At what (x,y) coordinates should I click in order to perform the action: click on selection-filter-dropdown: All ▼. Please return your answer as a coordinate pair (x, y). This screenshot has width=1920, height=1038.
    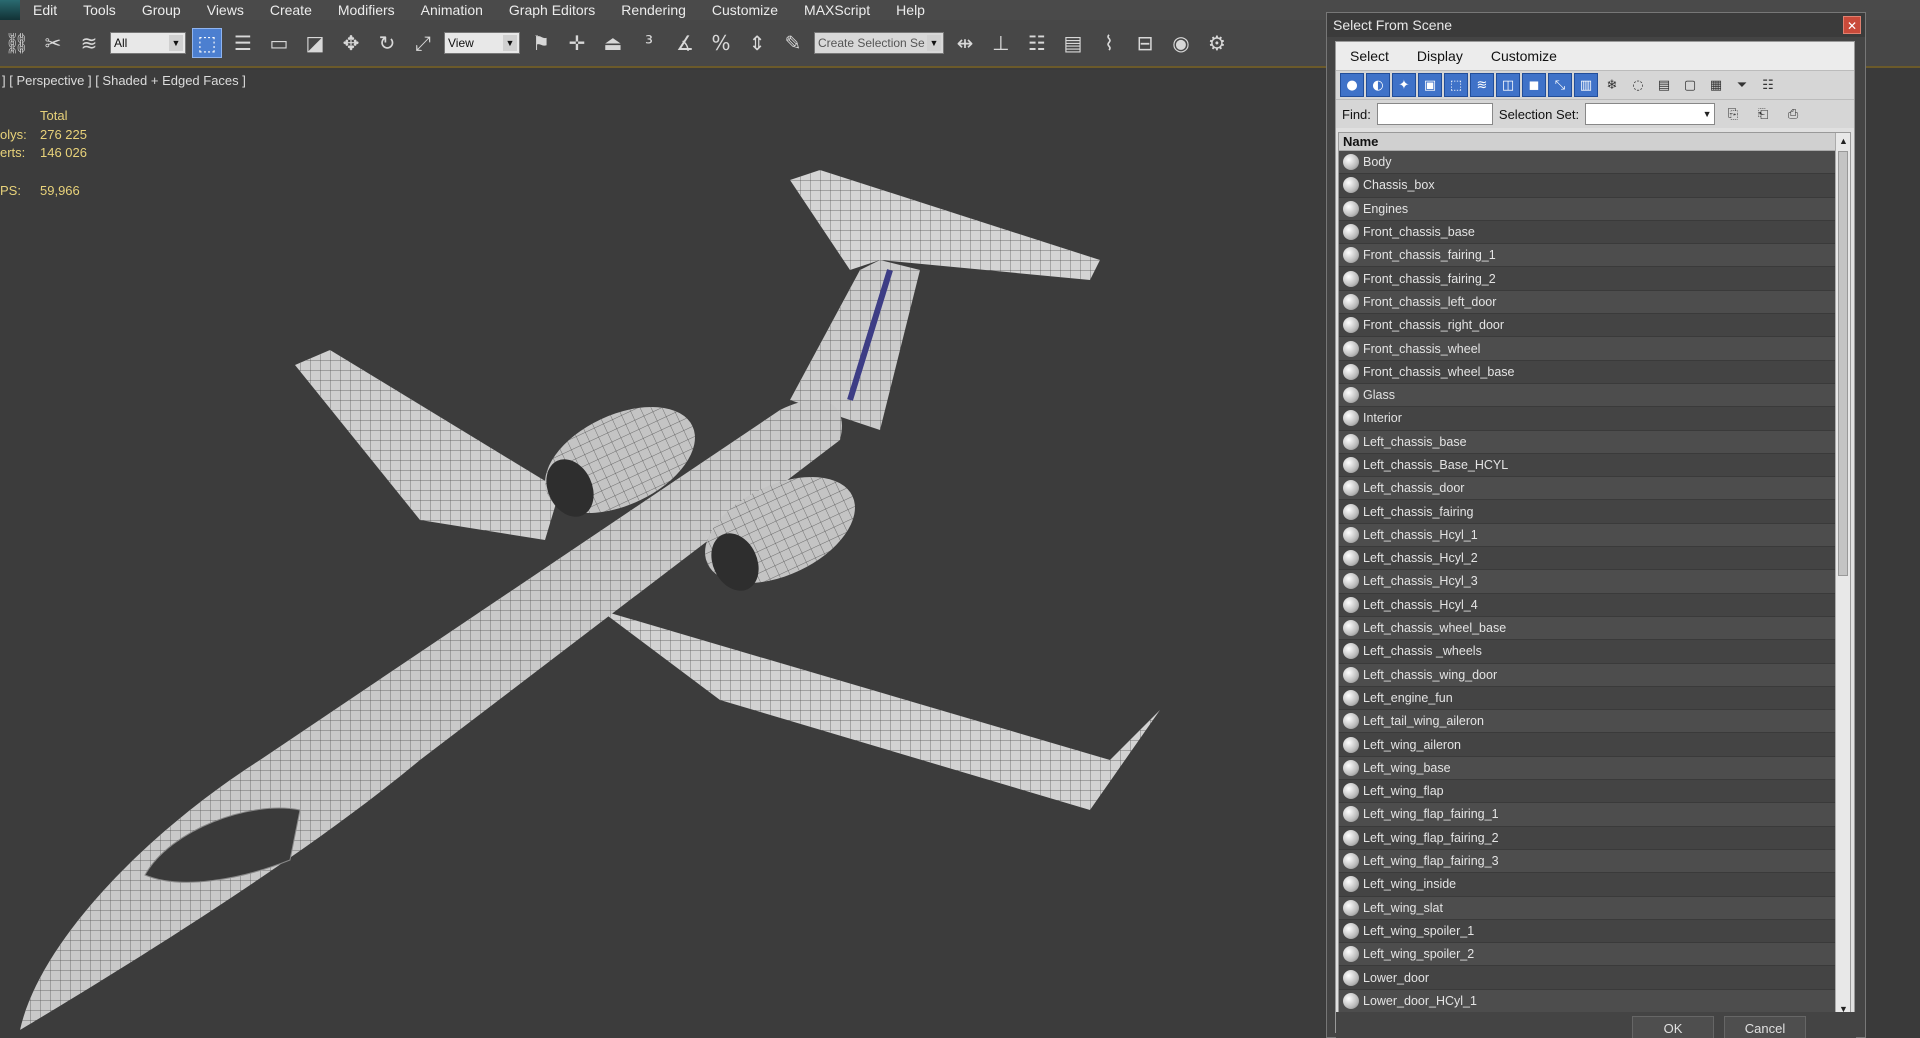
    Looking at the image, I should click on (148, 43).